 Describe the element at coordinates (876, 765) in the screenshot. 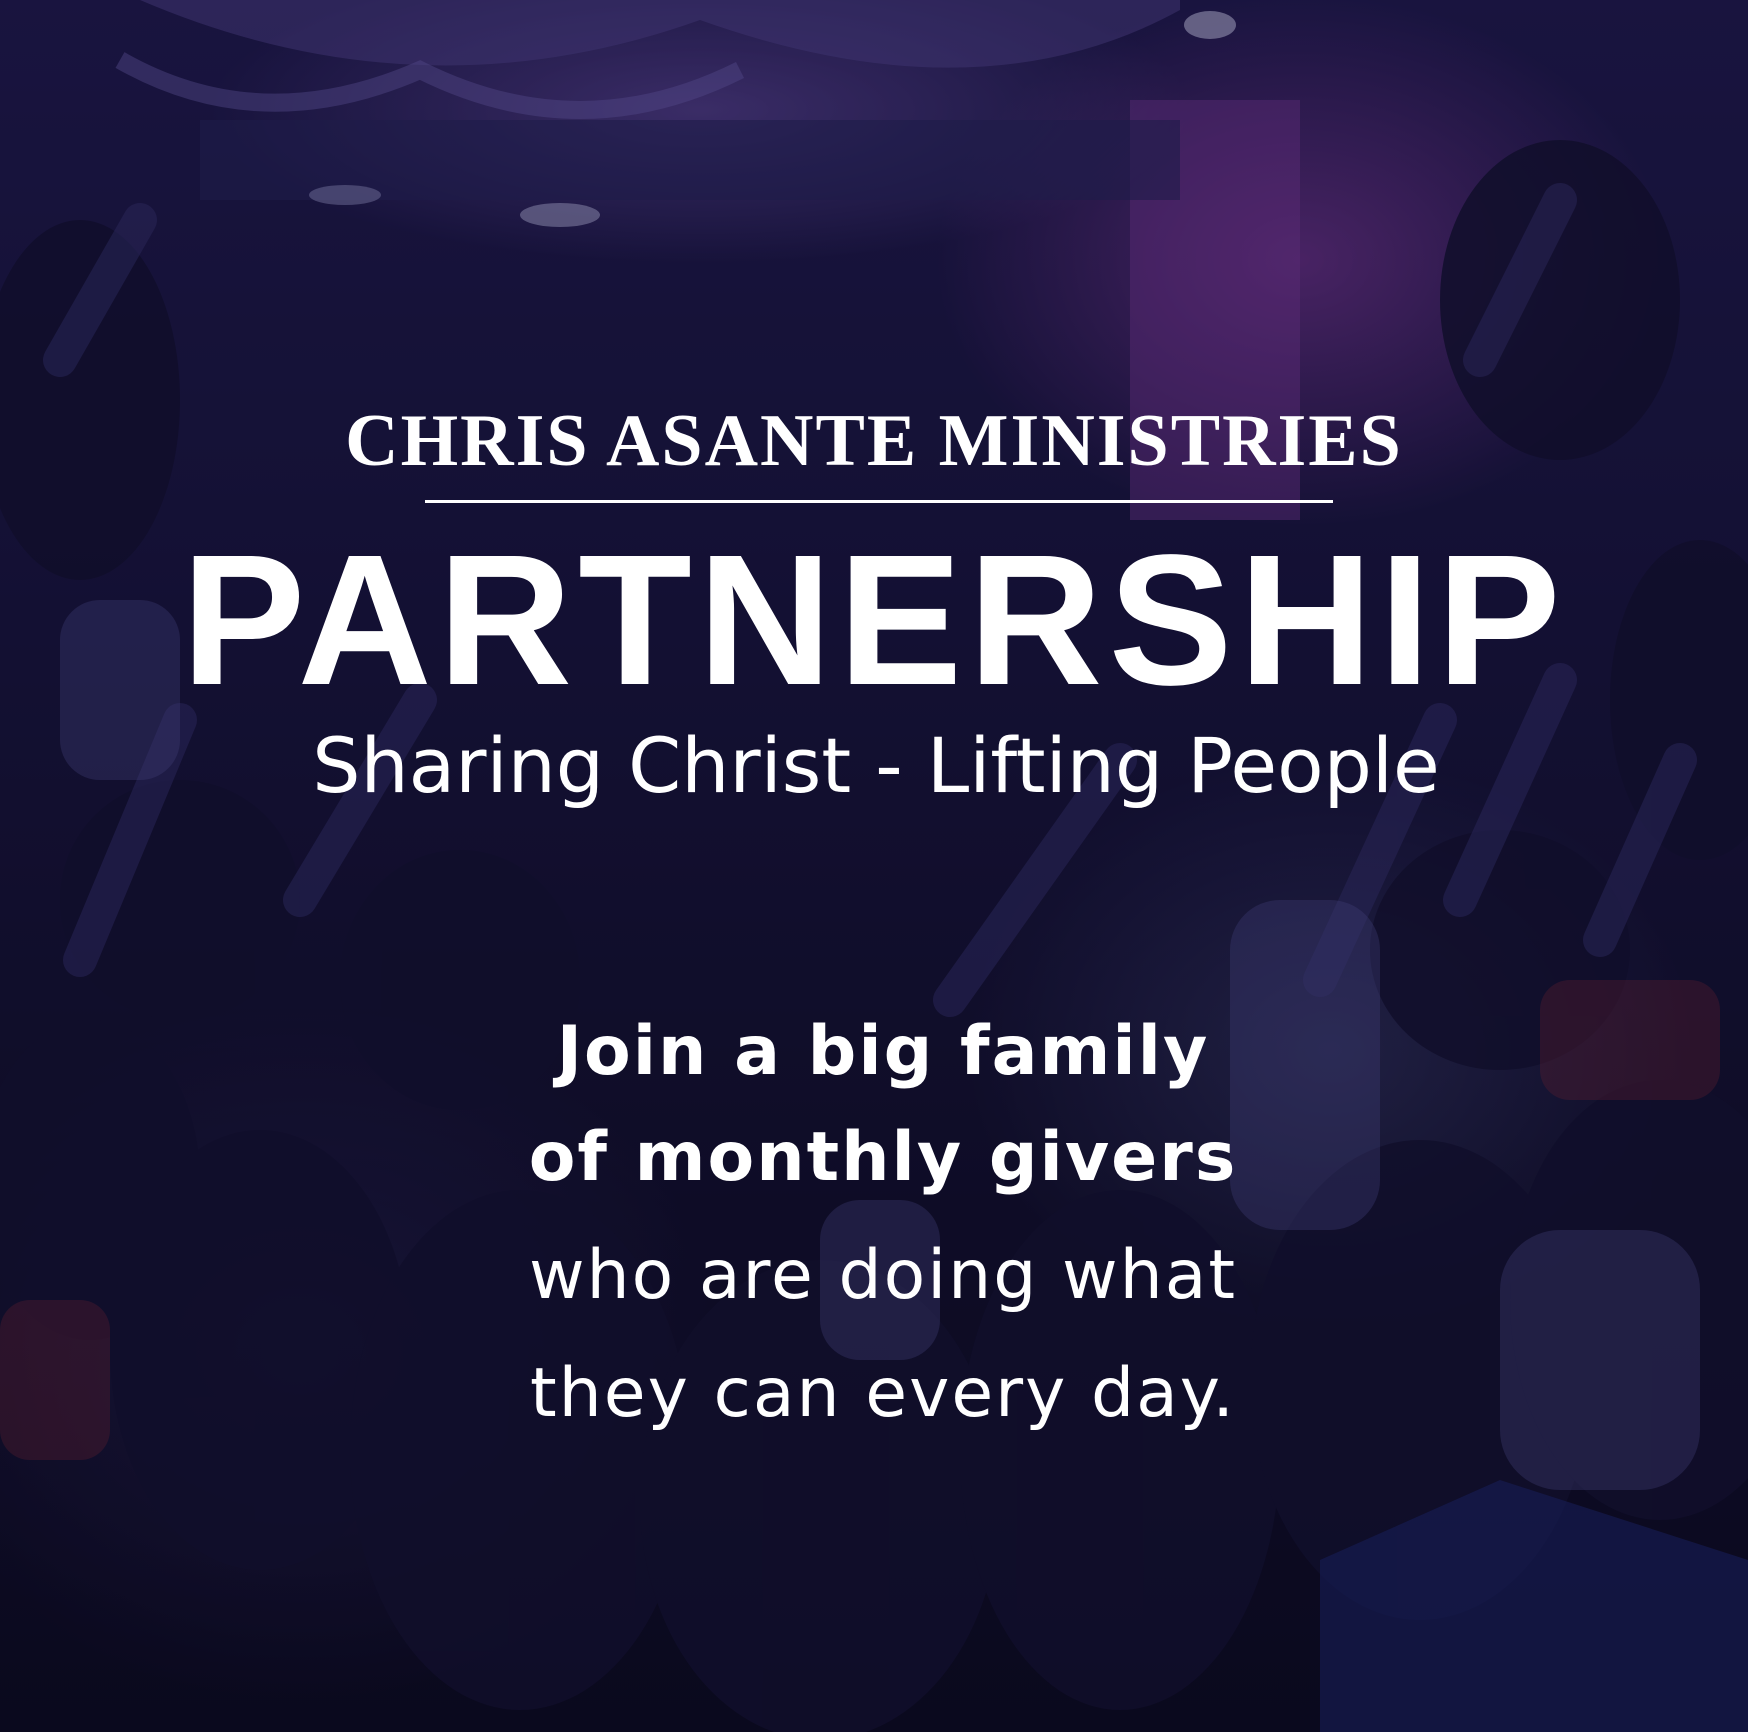

I see `tagline: Sharing Christ - Lifting People` at that location.